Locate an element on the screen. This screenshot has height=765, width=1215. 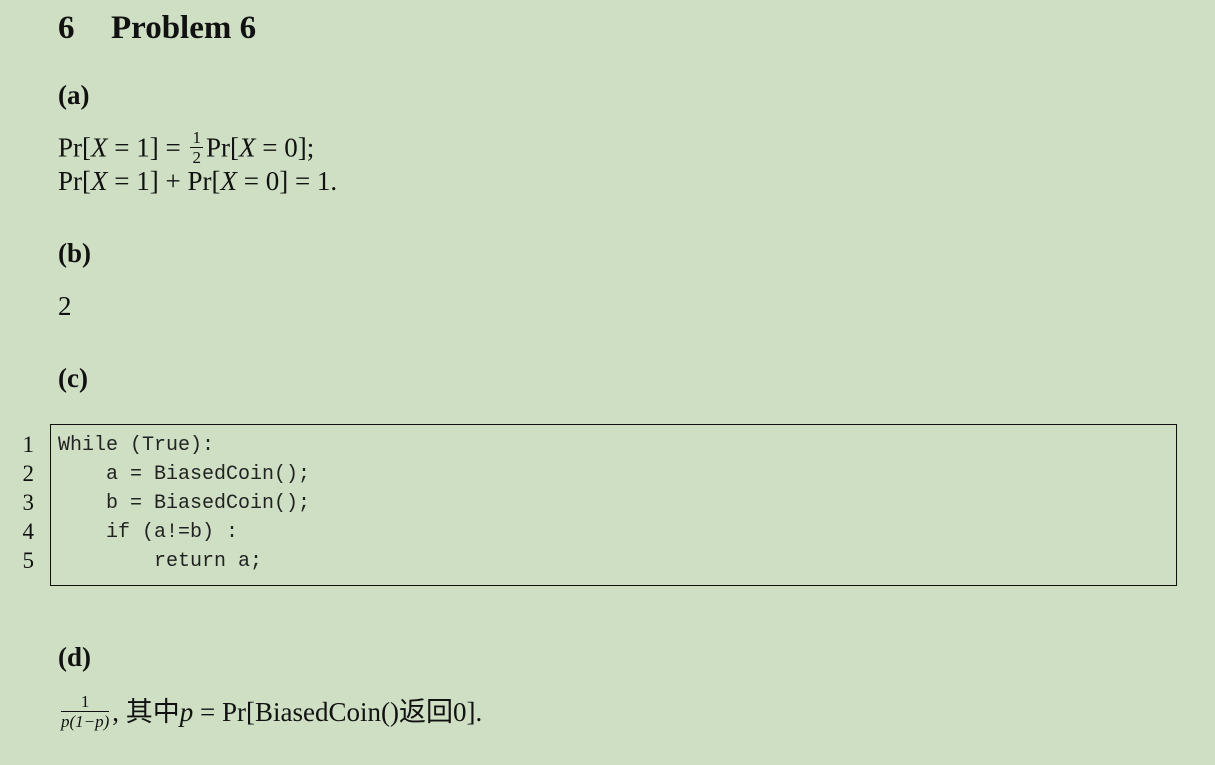
part-b-answer: 2 is located at coordinates (65, 306).